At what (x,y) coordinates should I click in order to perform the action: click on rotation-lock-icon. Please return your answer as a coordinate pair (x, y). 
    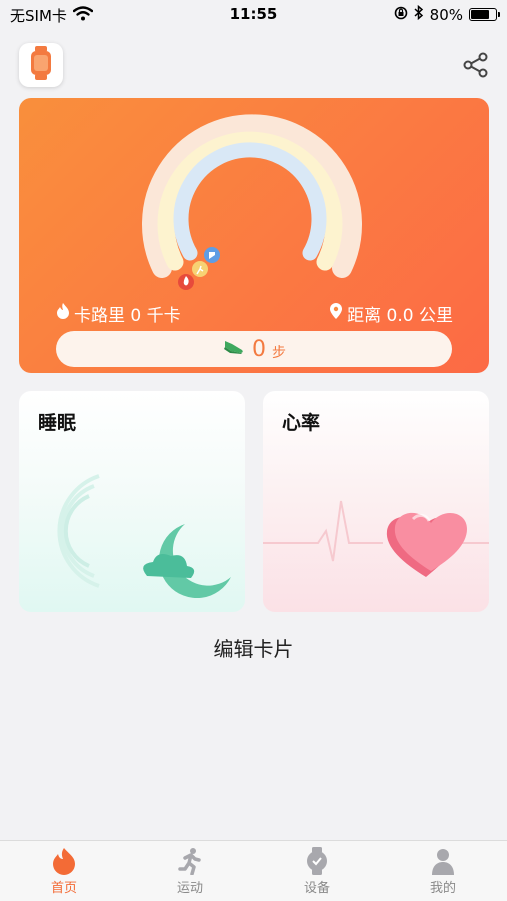
    Looking at the image, I should click on (401, 15).